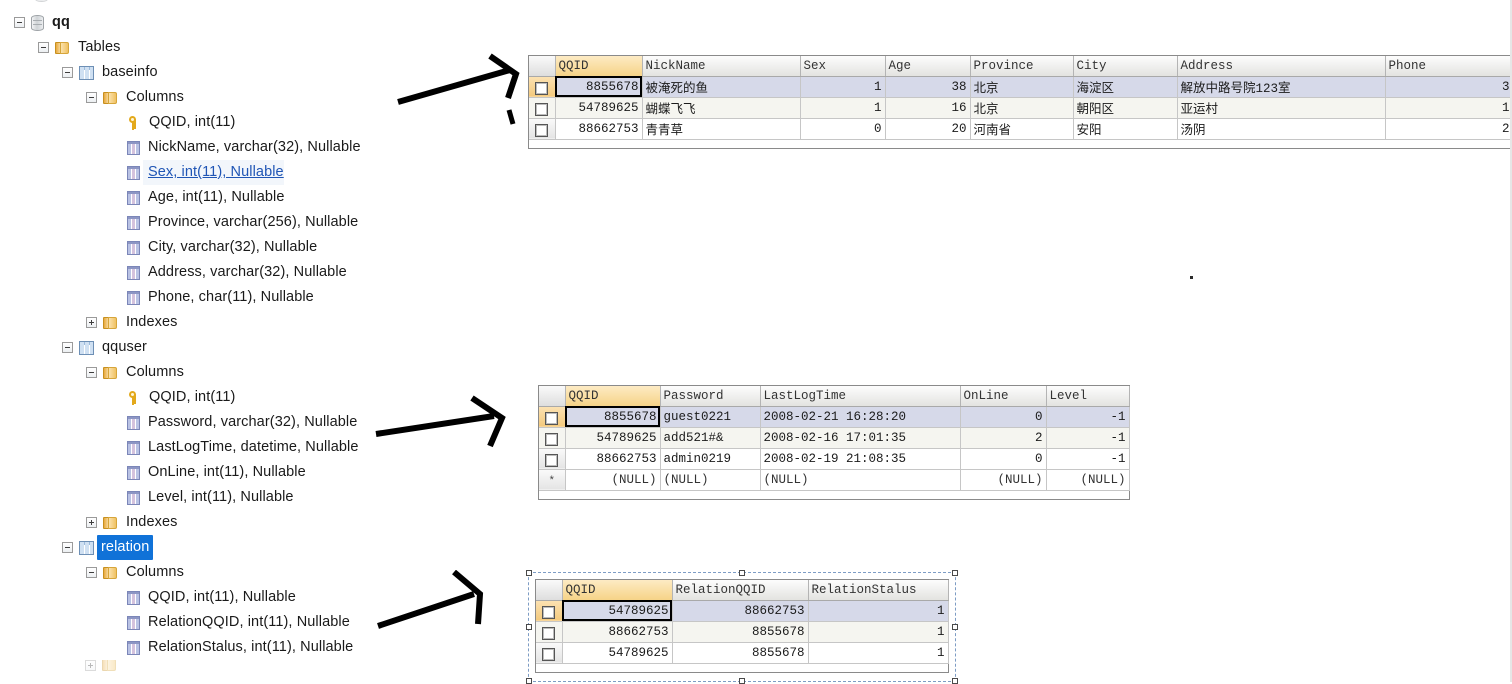 The height and width of the screenshot is (684, 1512). What do you see at coordinates (710, 459) in the screenshot?
I see `cell-password: admin0219` at bounding box center [710, 459].